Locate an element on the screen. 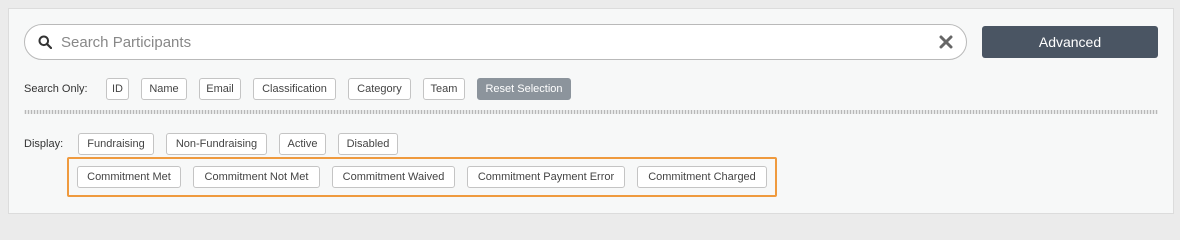 The height and width of the screenshot is (240, 1180). display-chip-disabled: Disabled is located at coordinates (368, 144).